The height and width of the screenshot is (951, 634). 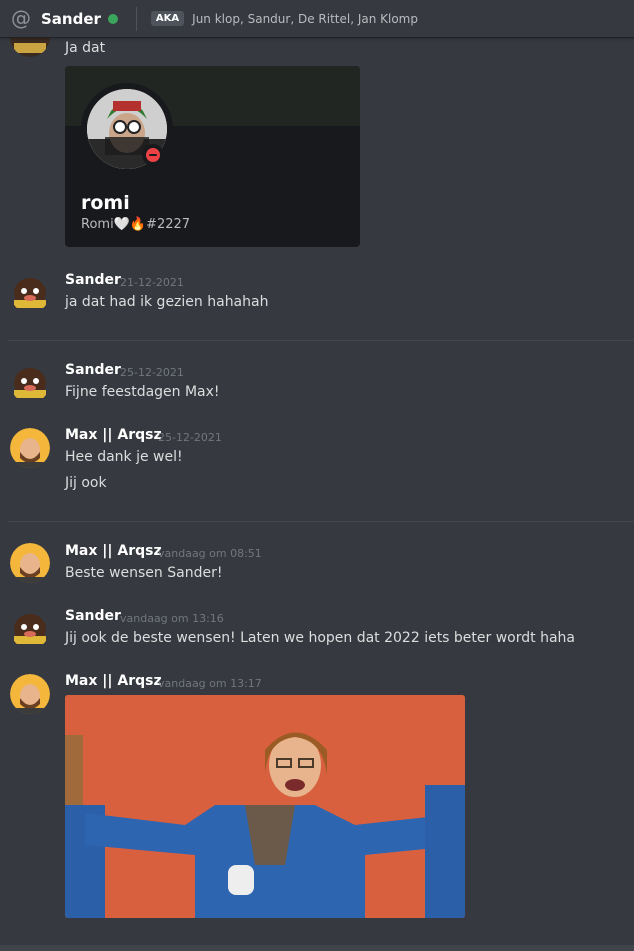 I want to click on message-timestamp: vandaag om 13:17, so click(x=210, y=683).